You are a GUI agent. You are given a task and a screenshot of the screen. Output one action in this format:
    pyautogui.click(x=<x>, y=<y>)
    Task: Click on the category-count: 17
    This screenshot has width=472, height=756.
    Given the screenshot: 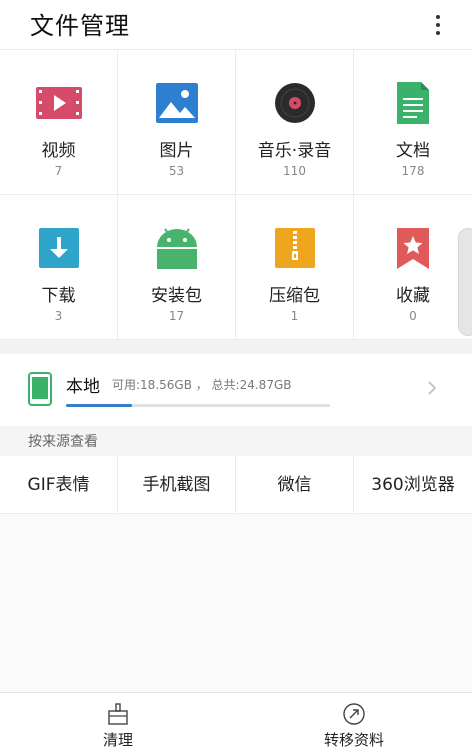 What is the action you would take?
    pyautogui.click(x=176, y=316)
    